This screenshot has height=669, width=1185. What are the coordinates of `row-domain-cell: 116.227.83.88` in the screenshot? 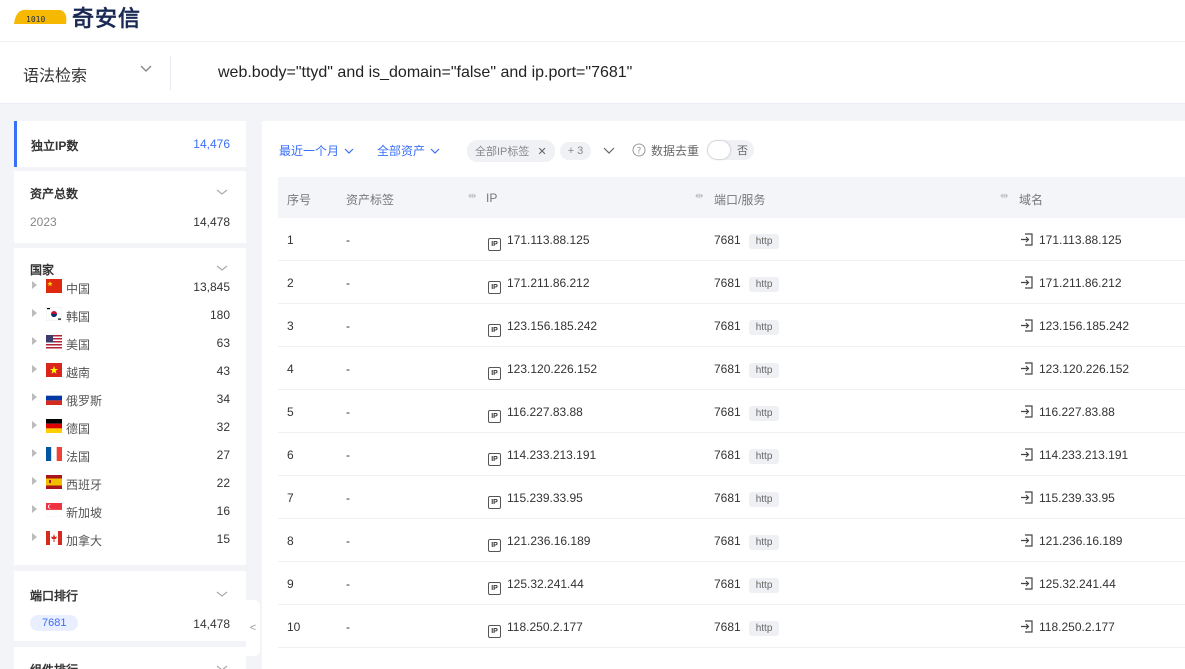 It's located at (1067, 412).